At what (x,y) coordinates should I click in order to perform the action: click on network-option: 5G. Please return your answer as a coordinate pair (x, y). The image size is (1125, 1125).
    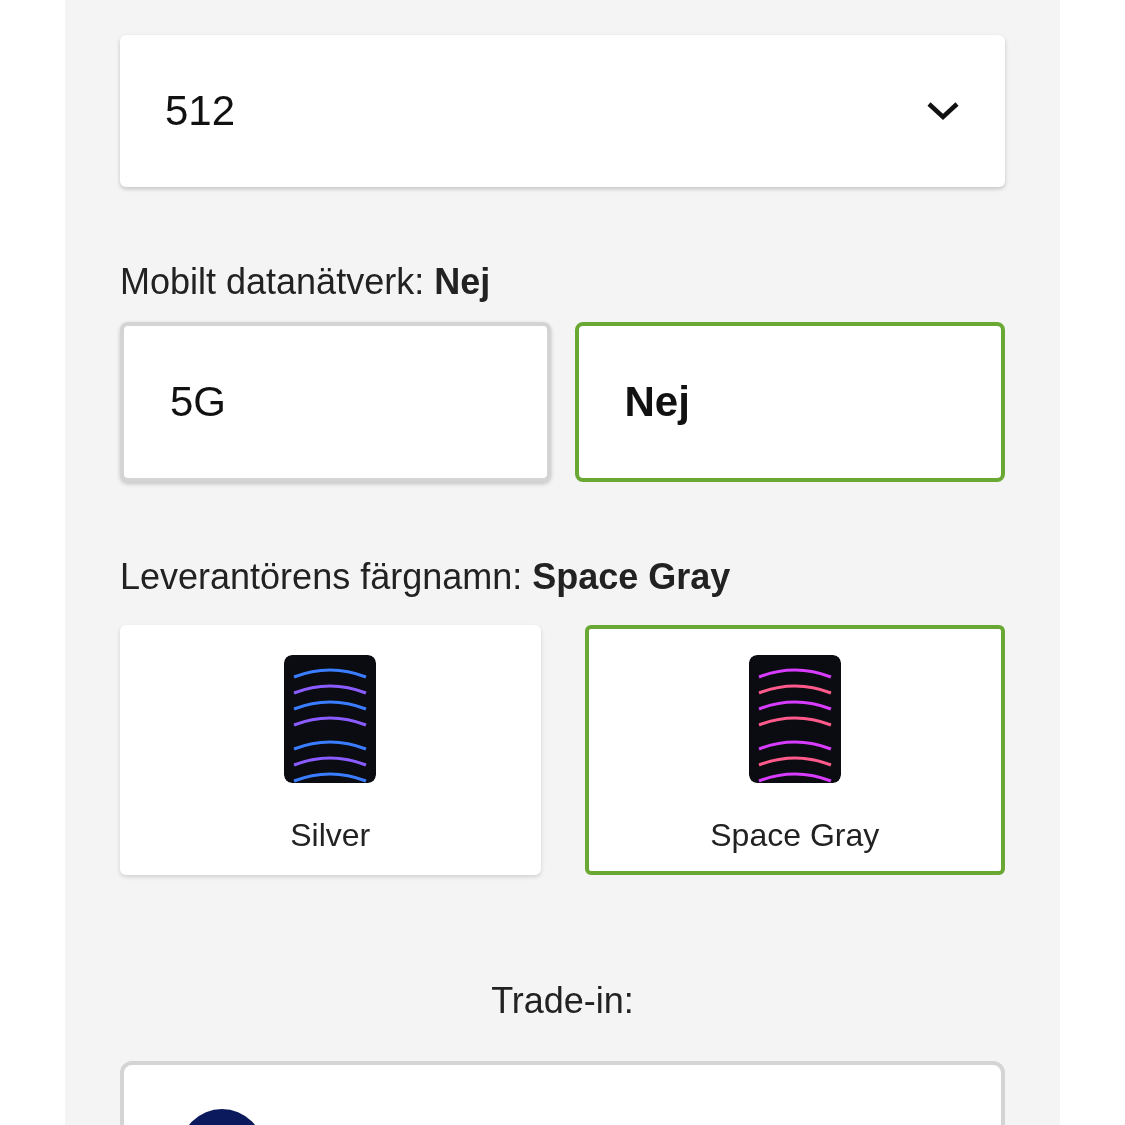
    Looking at the image, I should click on (335, 401).